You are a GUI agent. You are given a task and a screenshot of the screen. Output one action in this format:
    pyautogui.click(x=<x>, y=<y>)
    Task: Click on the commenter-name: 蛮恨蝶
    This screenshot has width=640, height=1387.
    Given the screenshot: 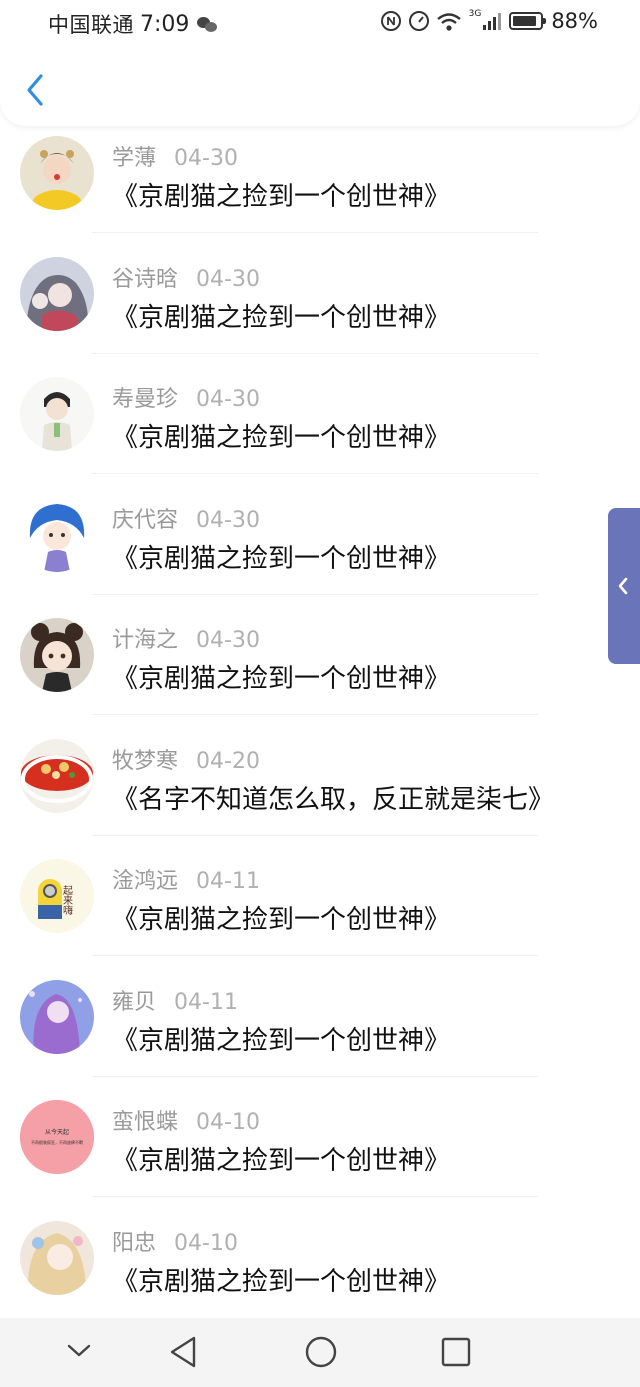 What is the action you would take?
    pyautogui.click(x=145, y=1122)
    